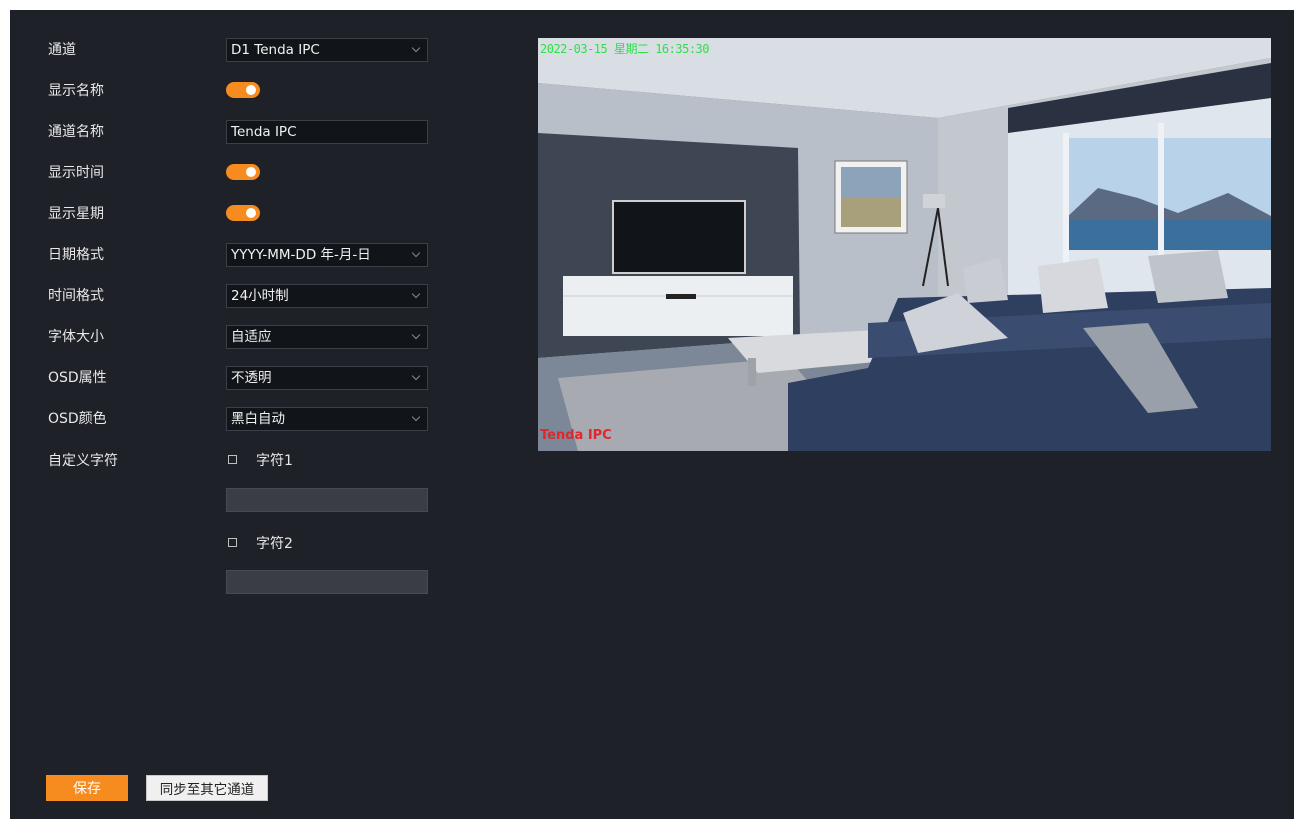 This screenshot has width=1294, height=819. I want to click on show-time-row: 显示时间, so click(235, 173).